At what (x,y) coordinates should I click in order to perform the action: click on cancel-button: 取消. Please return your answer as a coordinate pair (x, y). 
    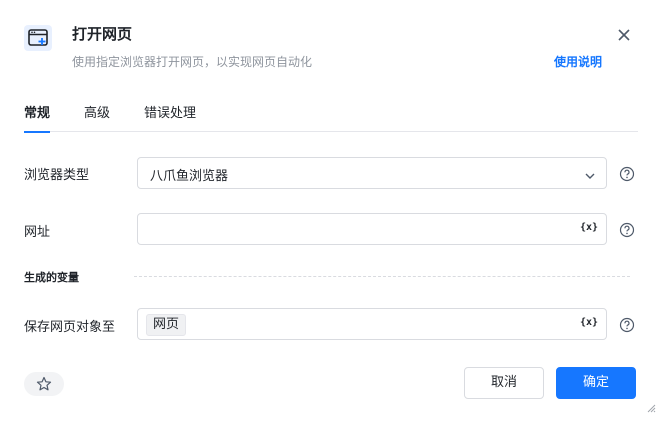
    Looking at the image, I should click on (504, 383).